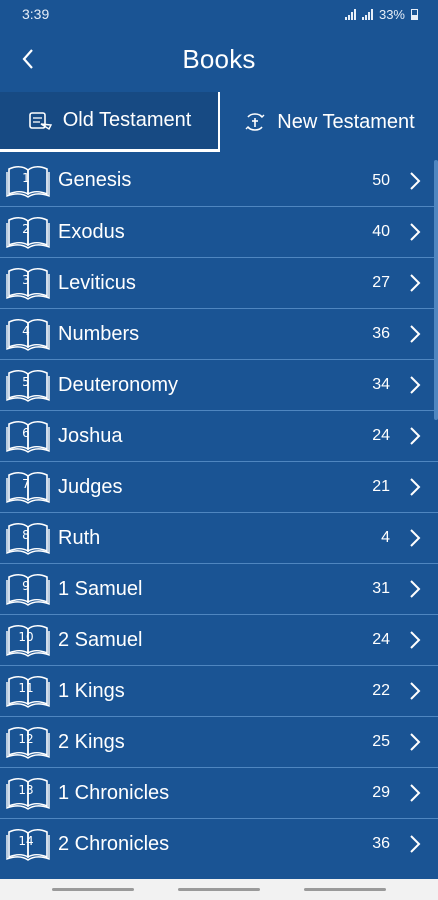 The width and height of the screenshot is (438, 900). I want to click on tab-old-testament: Old Testament, so click(110, 122).